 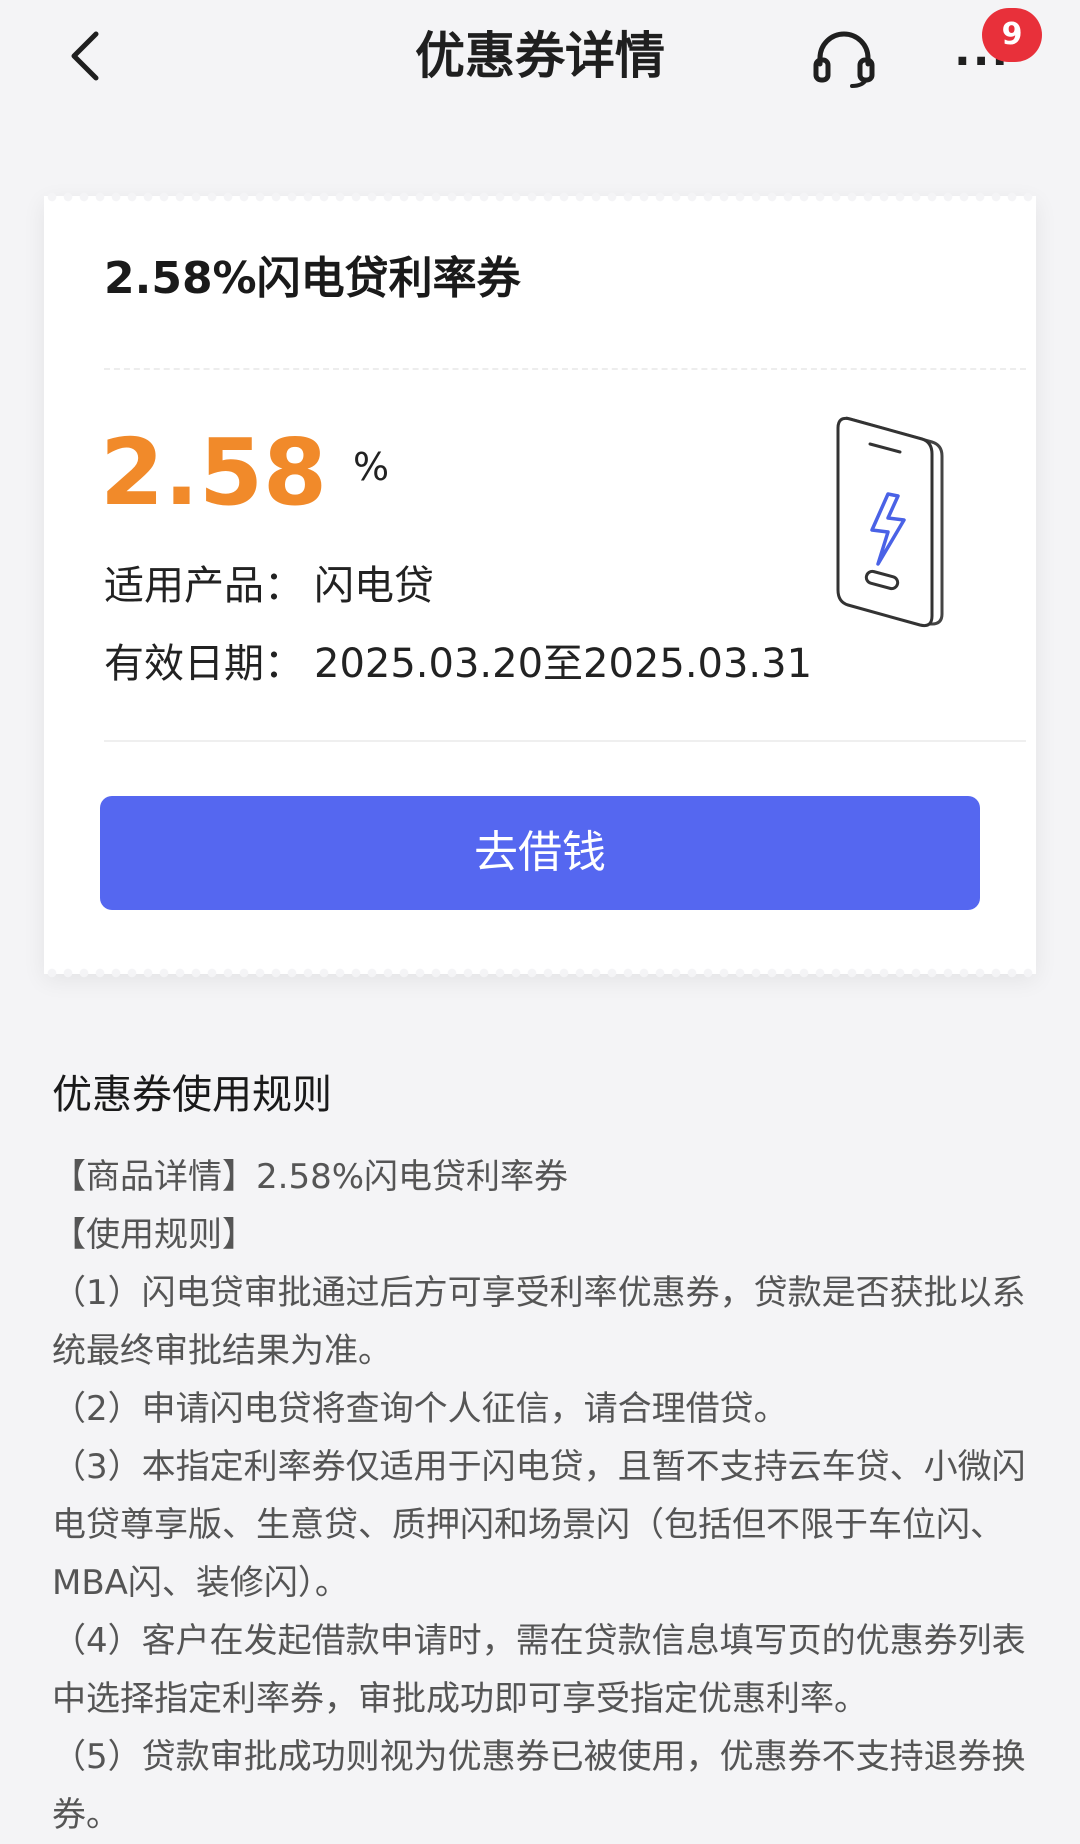 I want to click on rate-display: 2.58%, so click(x=244, y=473).